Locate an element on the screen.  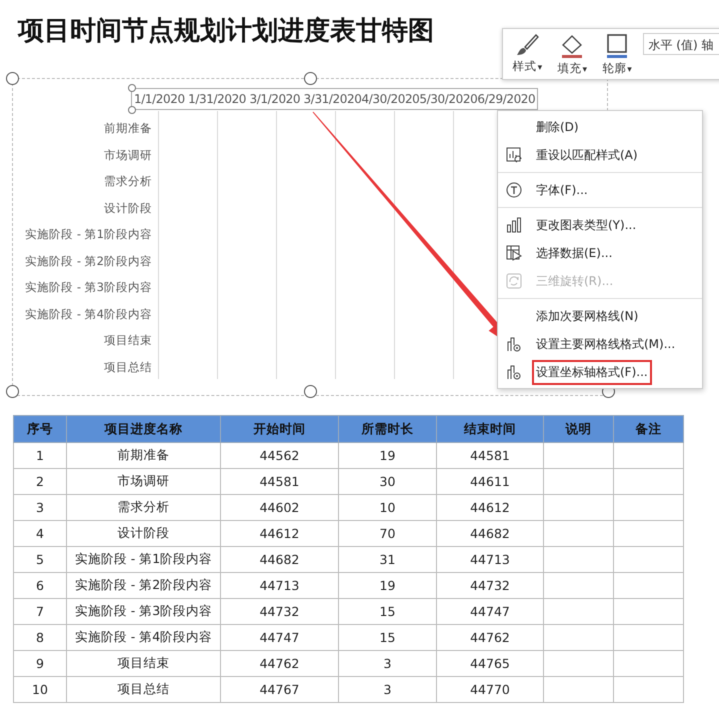
chart-element-dropdown: 水平 (值) 轴 is located at coordinates (681, 44).